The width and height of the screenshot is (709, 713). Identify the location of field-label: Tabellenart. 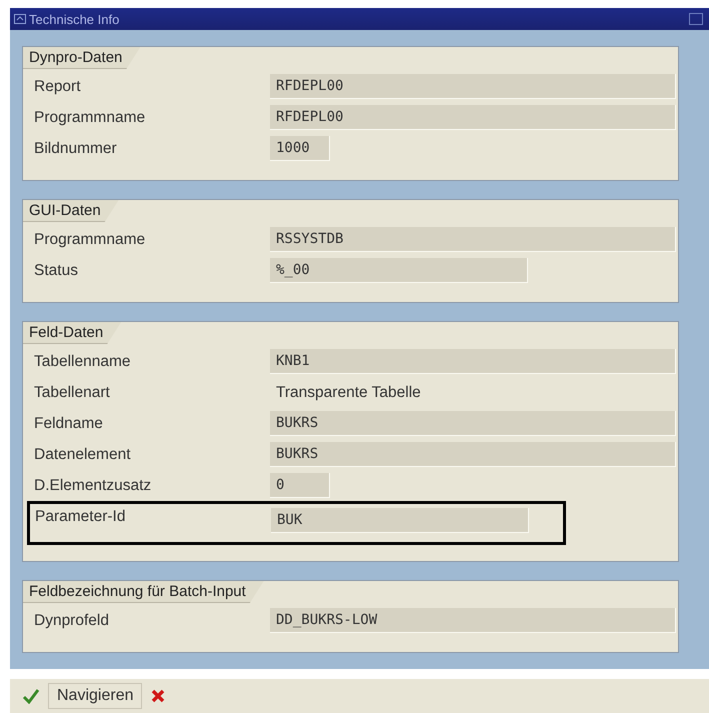
(72, 393).